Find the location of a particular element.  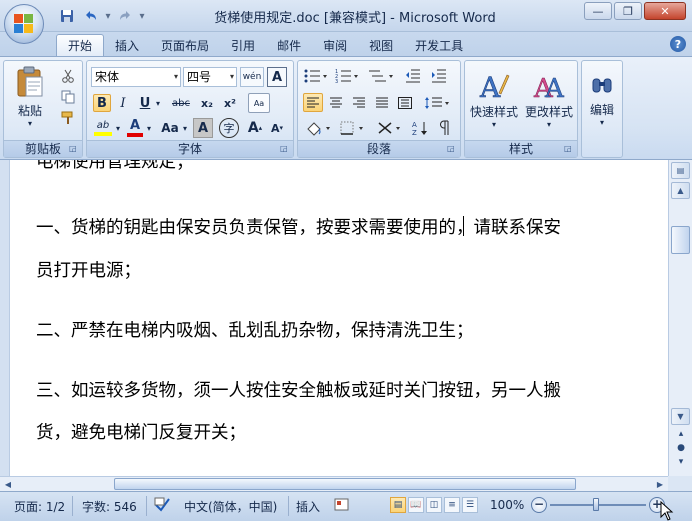

font-size-dropdown-icon: ▾ is located at coordinates (232, 77).